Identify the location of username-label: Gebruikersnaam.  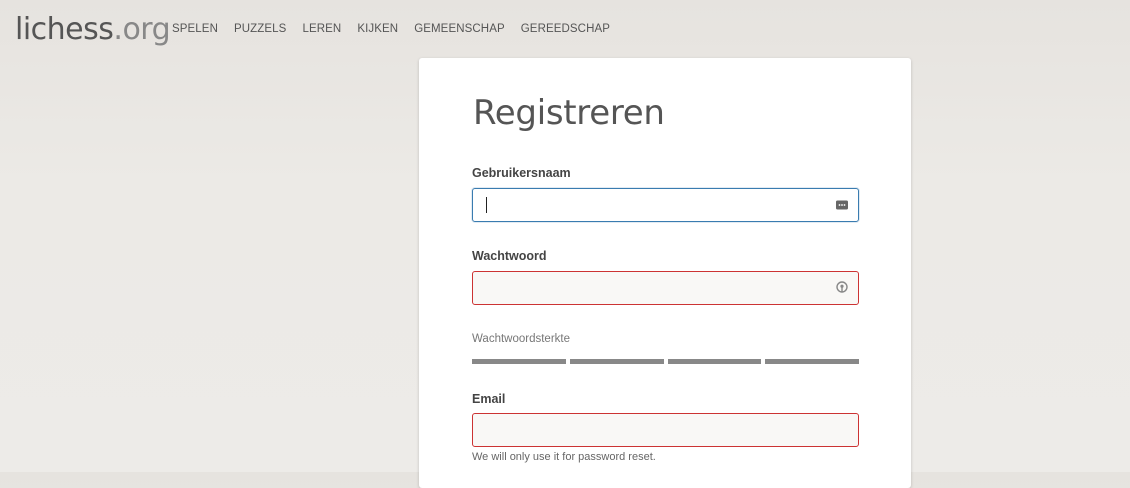
(521, 173).